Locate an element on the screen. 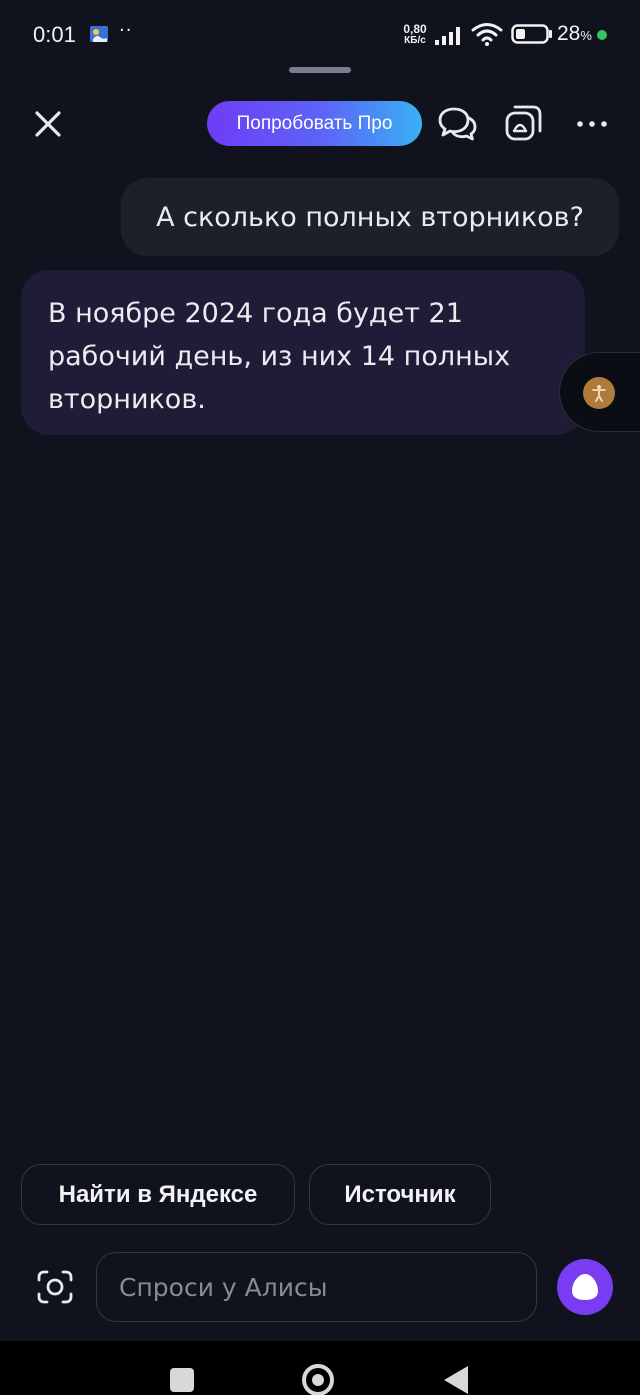 This screenshot has height=1395, width=640. accessibility-floating-button is located at coordinates (599, 392).